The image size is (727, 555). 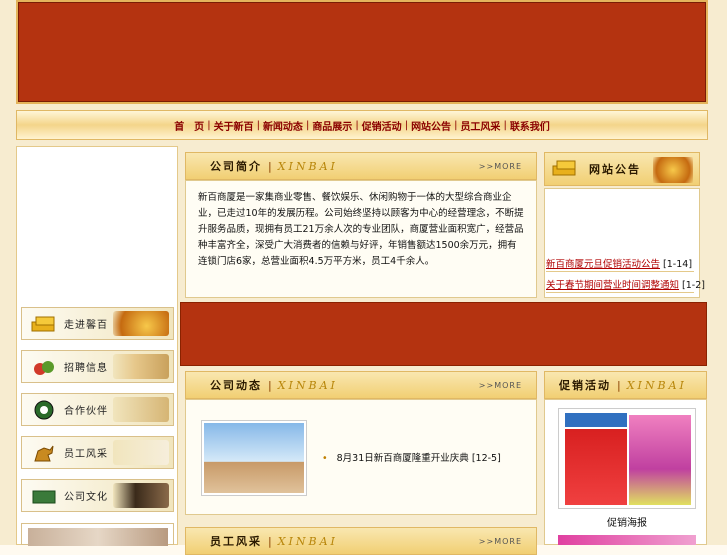 What do you see at coordinates (234, 125) in the screenshot?
I see `nav-item-about: 关于新百` at bounding box center [234, 125].